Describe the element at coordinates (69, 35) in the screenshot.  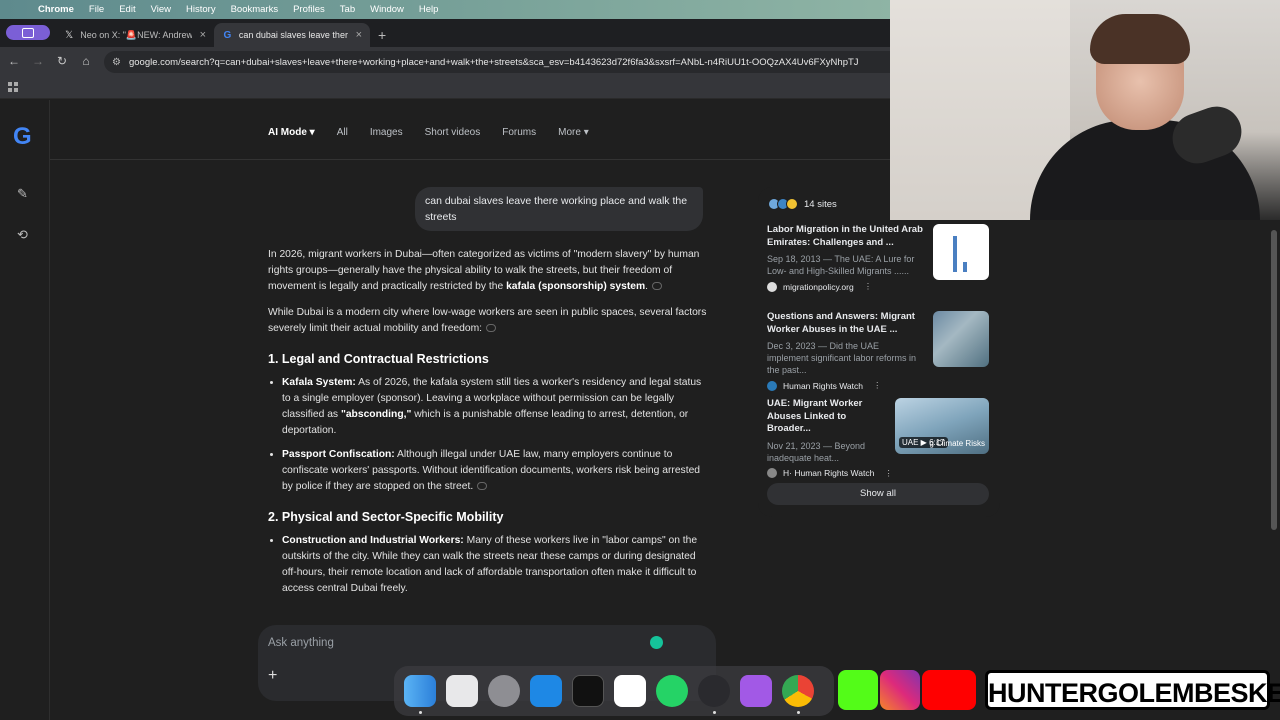
I see `x-logo-icon: 𝕏` at that location.